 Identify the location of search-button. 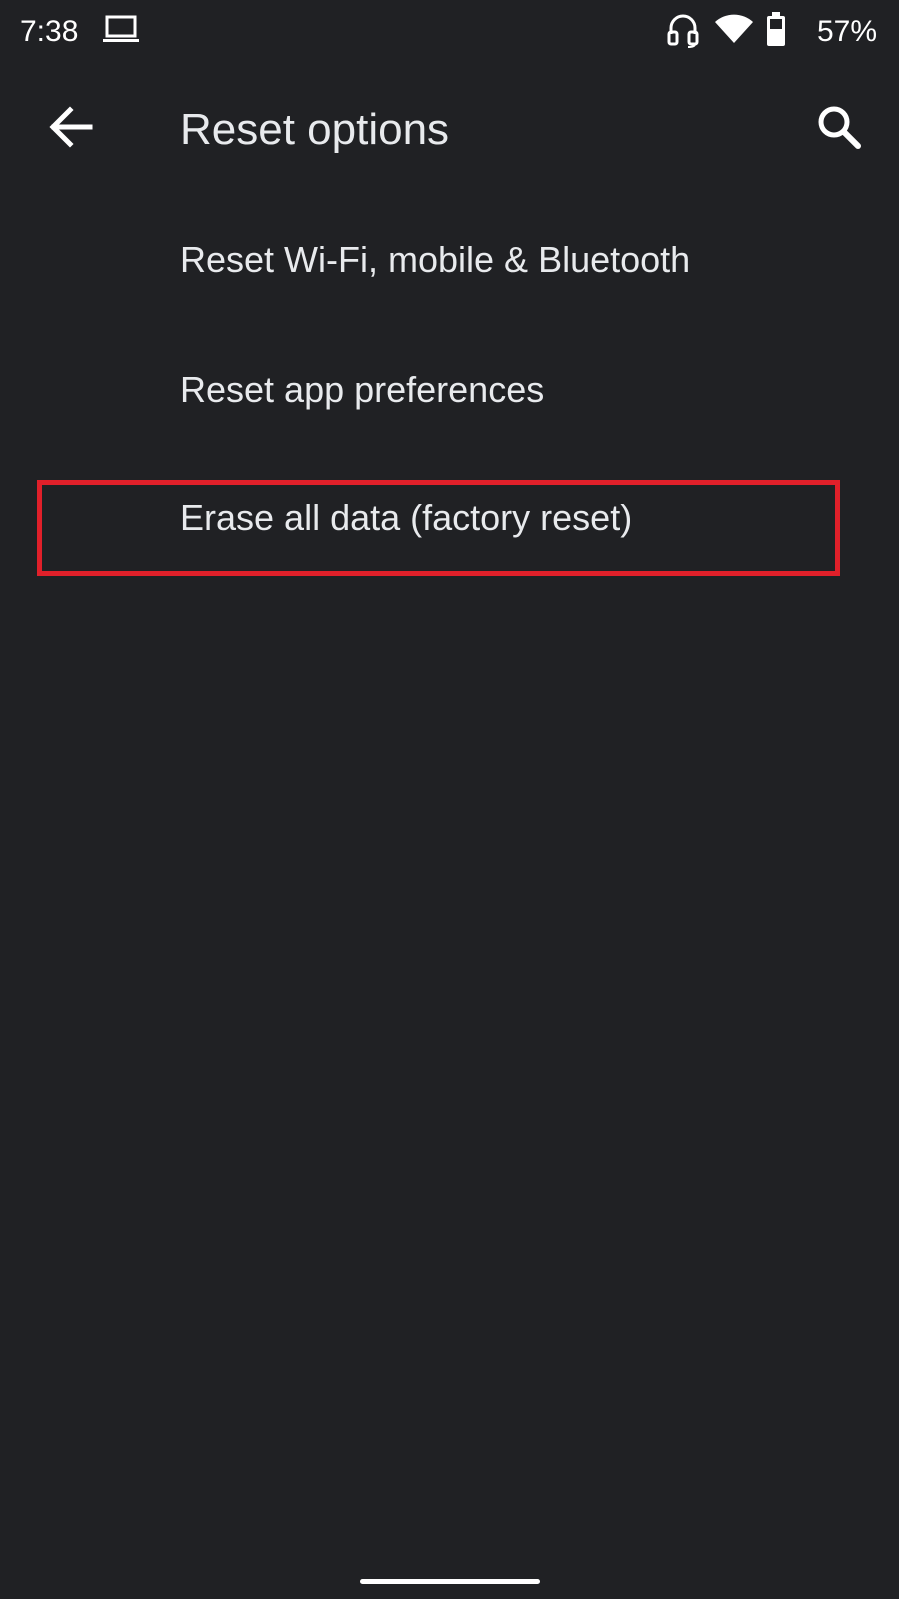
(839, 127).